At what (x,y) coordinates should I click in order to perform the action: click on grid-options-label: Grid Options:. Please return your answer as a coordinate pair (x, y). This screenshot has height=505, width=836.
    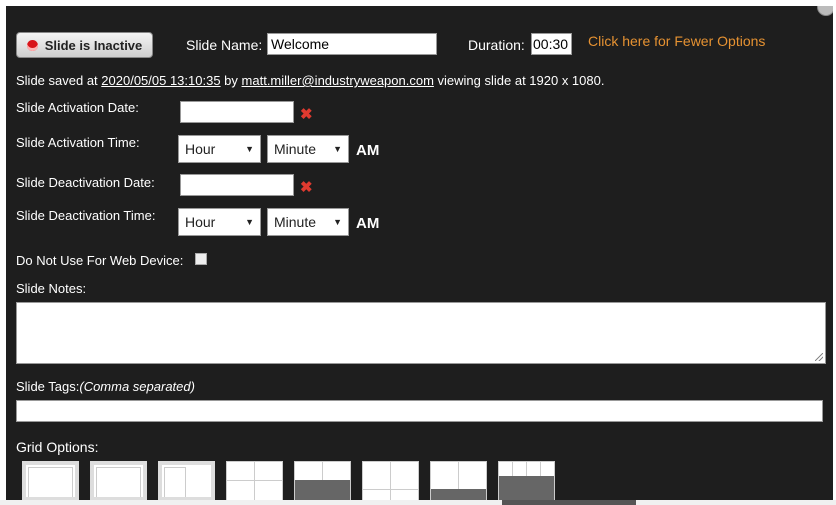
    Looking at the image, I should click on (57, 447).